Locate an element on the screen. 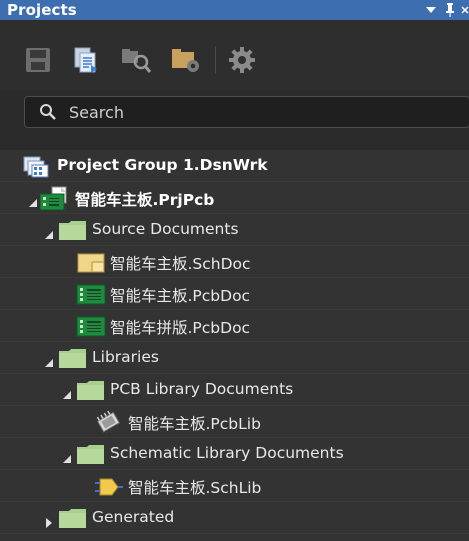 This screenshot has width=469, height=541. tree-item-label: 智能车主板.SchDoc is located at coordinates (180, 264).